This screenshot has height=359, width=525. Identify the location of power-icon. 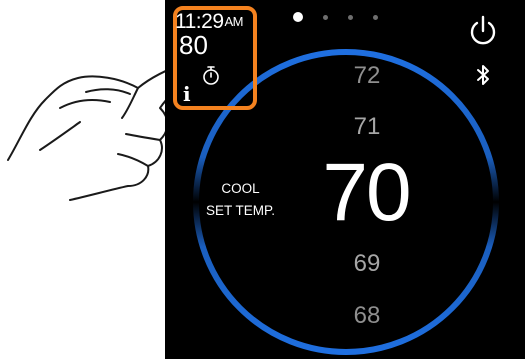
(483, 32).